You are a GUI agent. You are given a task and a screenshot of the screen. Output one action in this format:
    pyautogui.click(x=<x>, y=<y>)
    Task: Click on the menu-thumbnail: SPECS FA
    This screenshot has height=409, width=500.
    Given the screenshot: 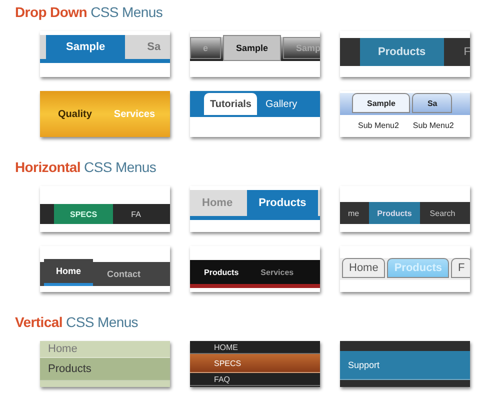 What is the action you would take?
    pyautogui.click(x=105, y=209)
    